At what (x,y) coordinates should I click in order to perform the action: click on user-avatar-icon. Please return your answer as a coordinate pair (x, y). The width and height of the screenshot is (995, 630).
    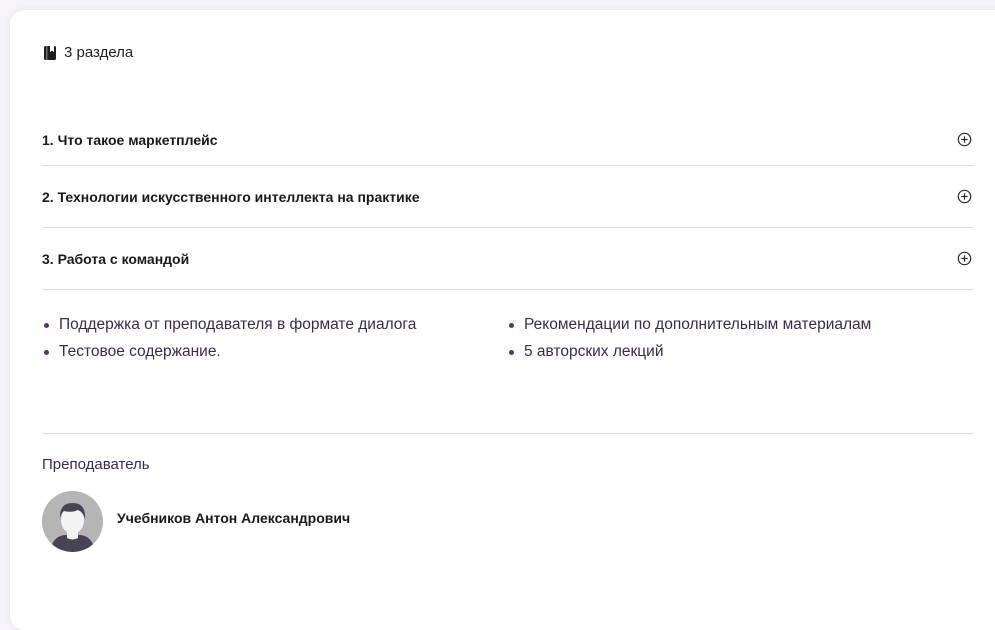
    Looking at the image, I should click on (72, 521).